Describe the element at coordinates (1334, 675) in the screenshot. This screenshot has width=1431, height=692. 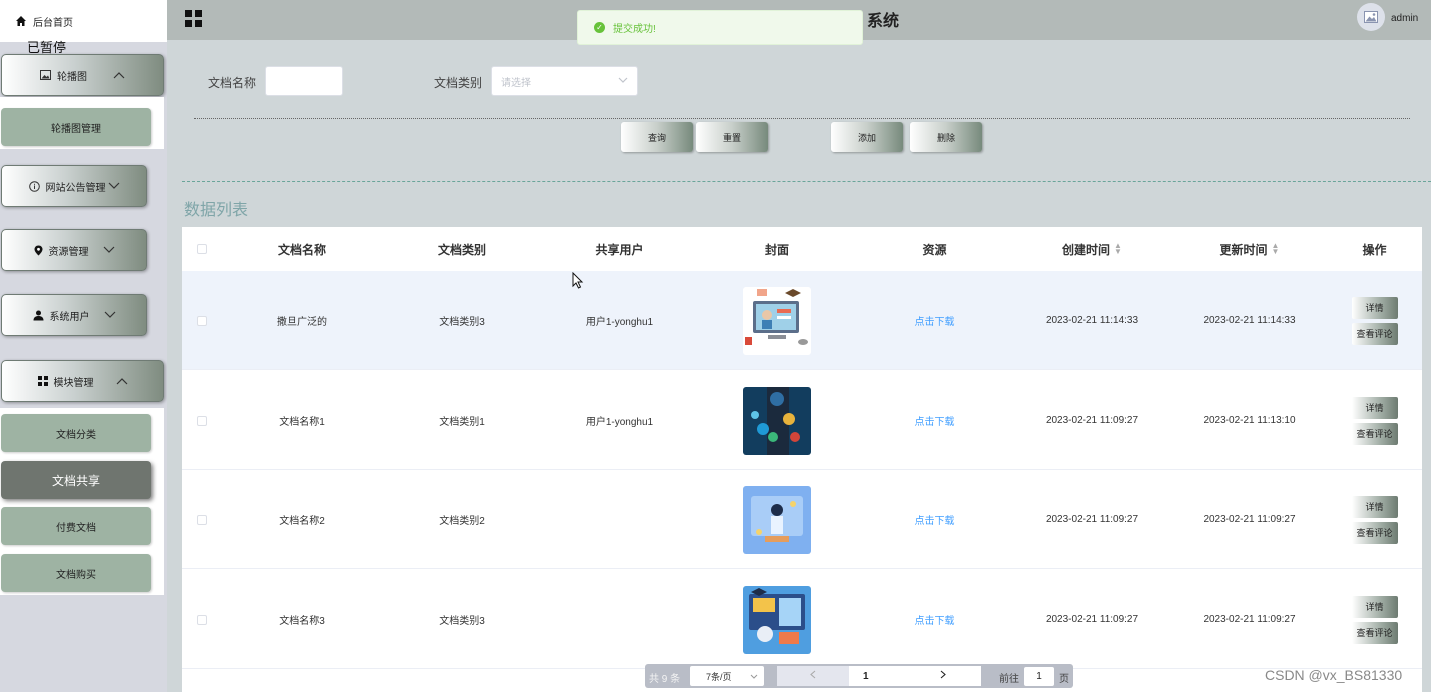
I see `watermark-text: CSDN @vx_BS81330` at that location.